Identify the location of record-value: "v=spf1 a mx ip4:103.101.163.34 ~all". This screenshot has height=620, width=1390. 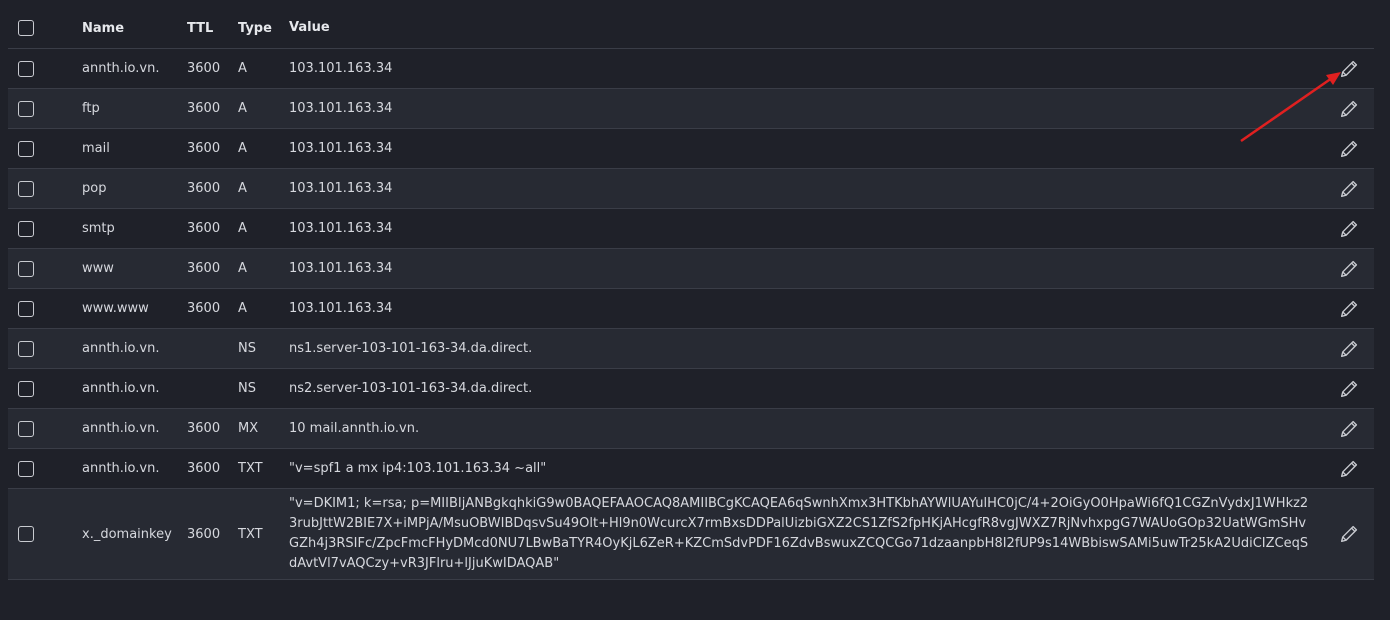
(418, 468).